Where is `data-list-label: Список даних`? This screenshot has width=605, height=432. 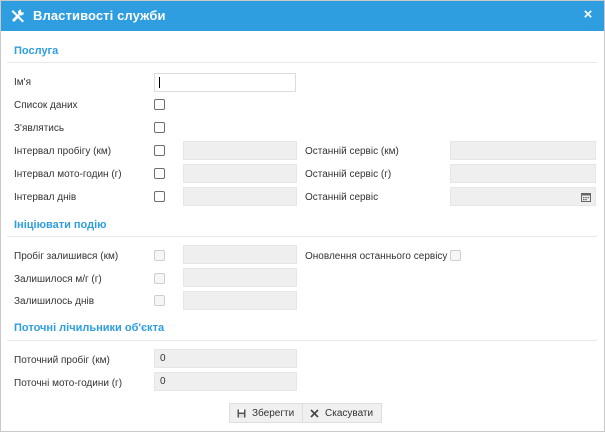
data-list-label: Список даних is located at coordinates (46, 105).